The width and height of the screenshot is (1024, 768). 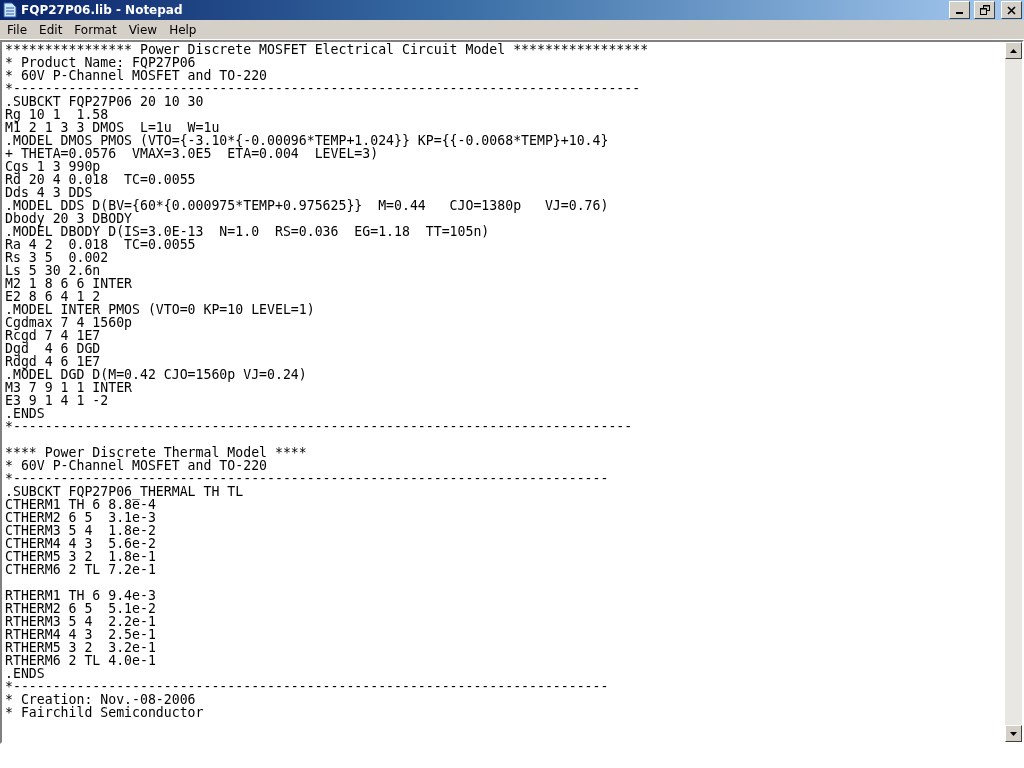 I want to click on restore-button, so click(x=984, y=10).